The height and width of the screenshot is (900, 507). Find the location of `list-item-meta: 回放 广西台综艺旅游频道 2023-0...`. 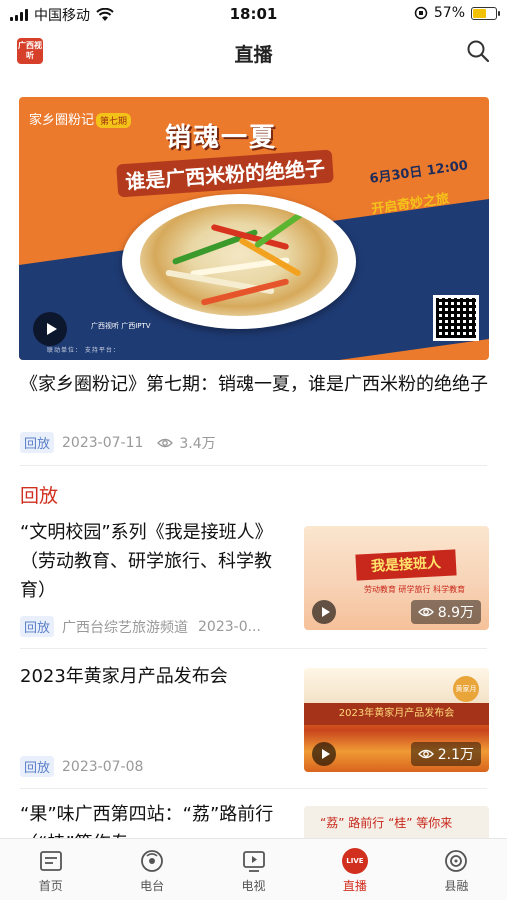

list-item-meta: 回放 广西台综艺旅游频道 2023-0... is located at coordinates (140, 626).